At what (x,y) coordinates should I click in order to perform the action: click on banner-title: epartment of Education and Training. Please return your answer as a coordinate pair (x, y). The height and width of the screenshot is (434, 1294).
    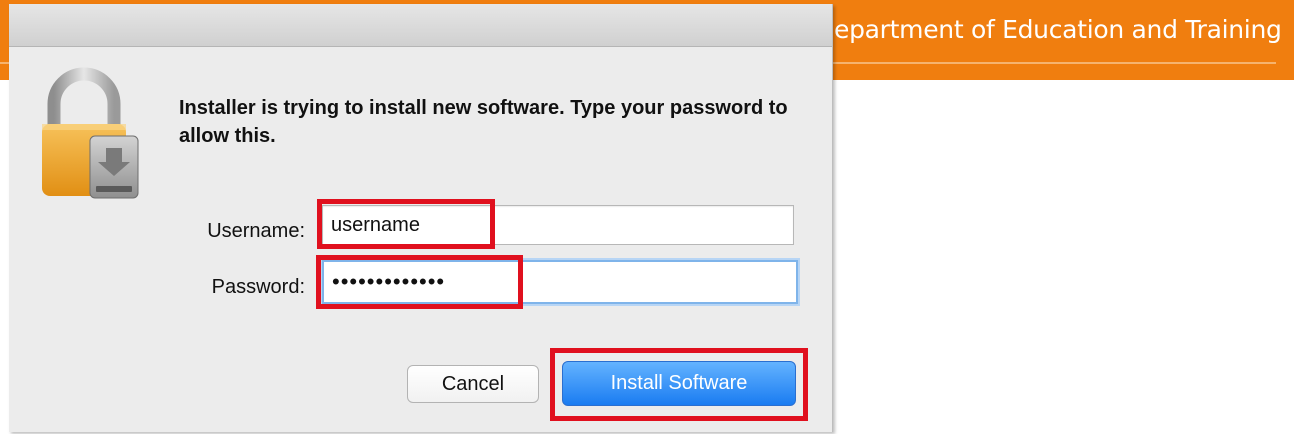
    Looking at the image, I should click on (1058, 29).